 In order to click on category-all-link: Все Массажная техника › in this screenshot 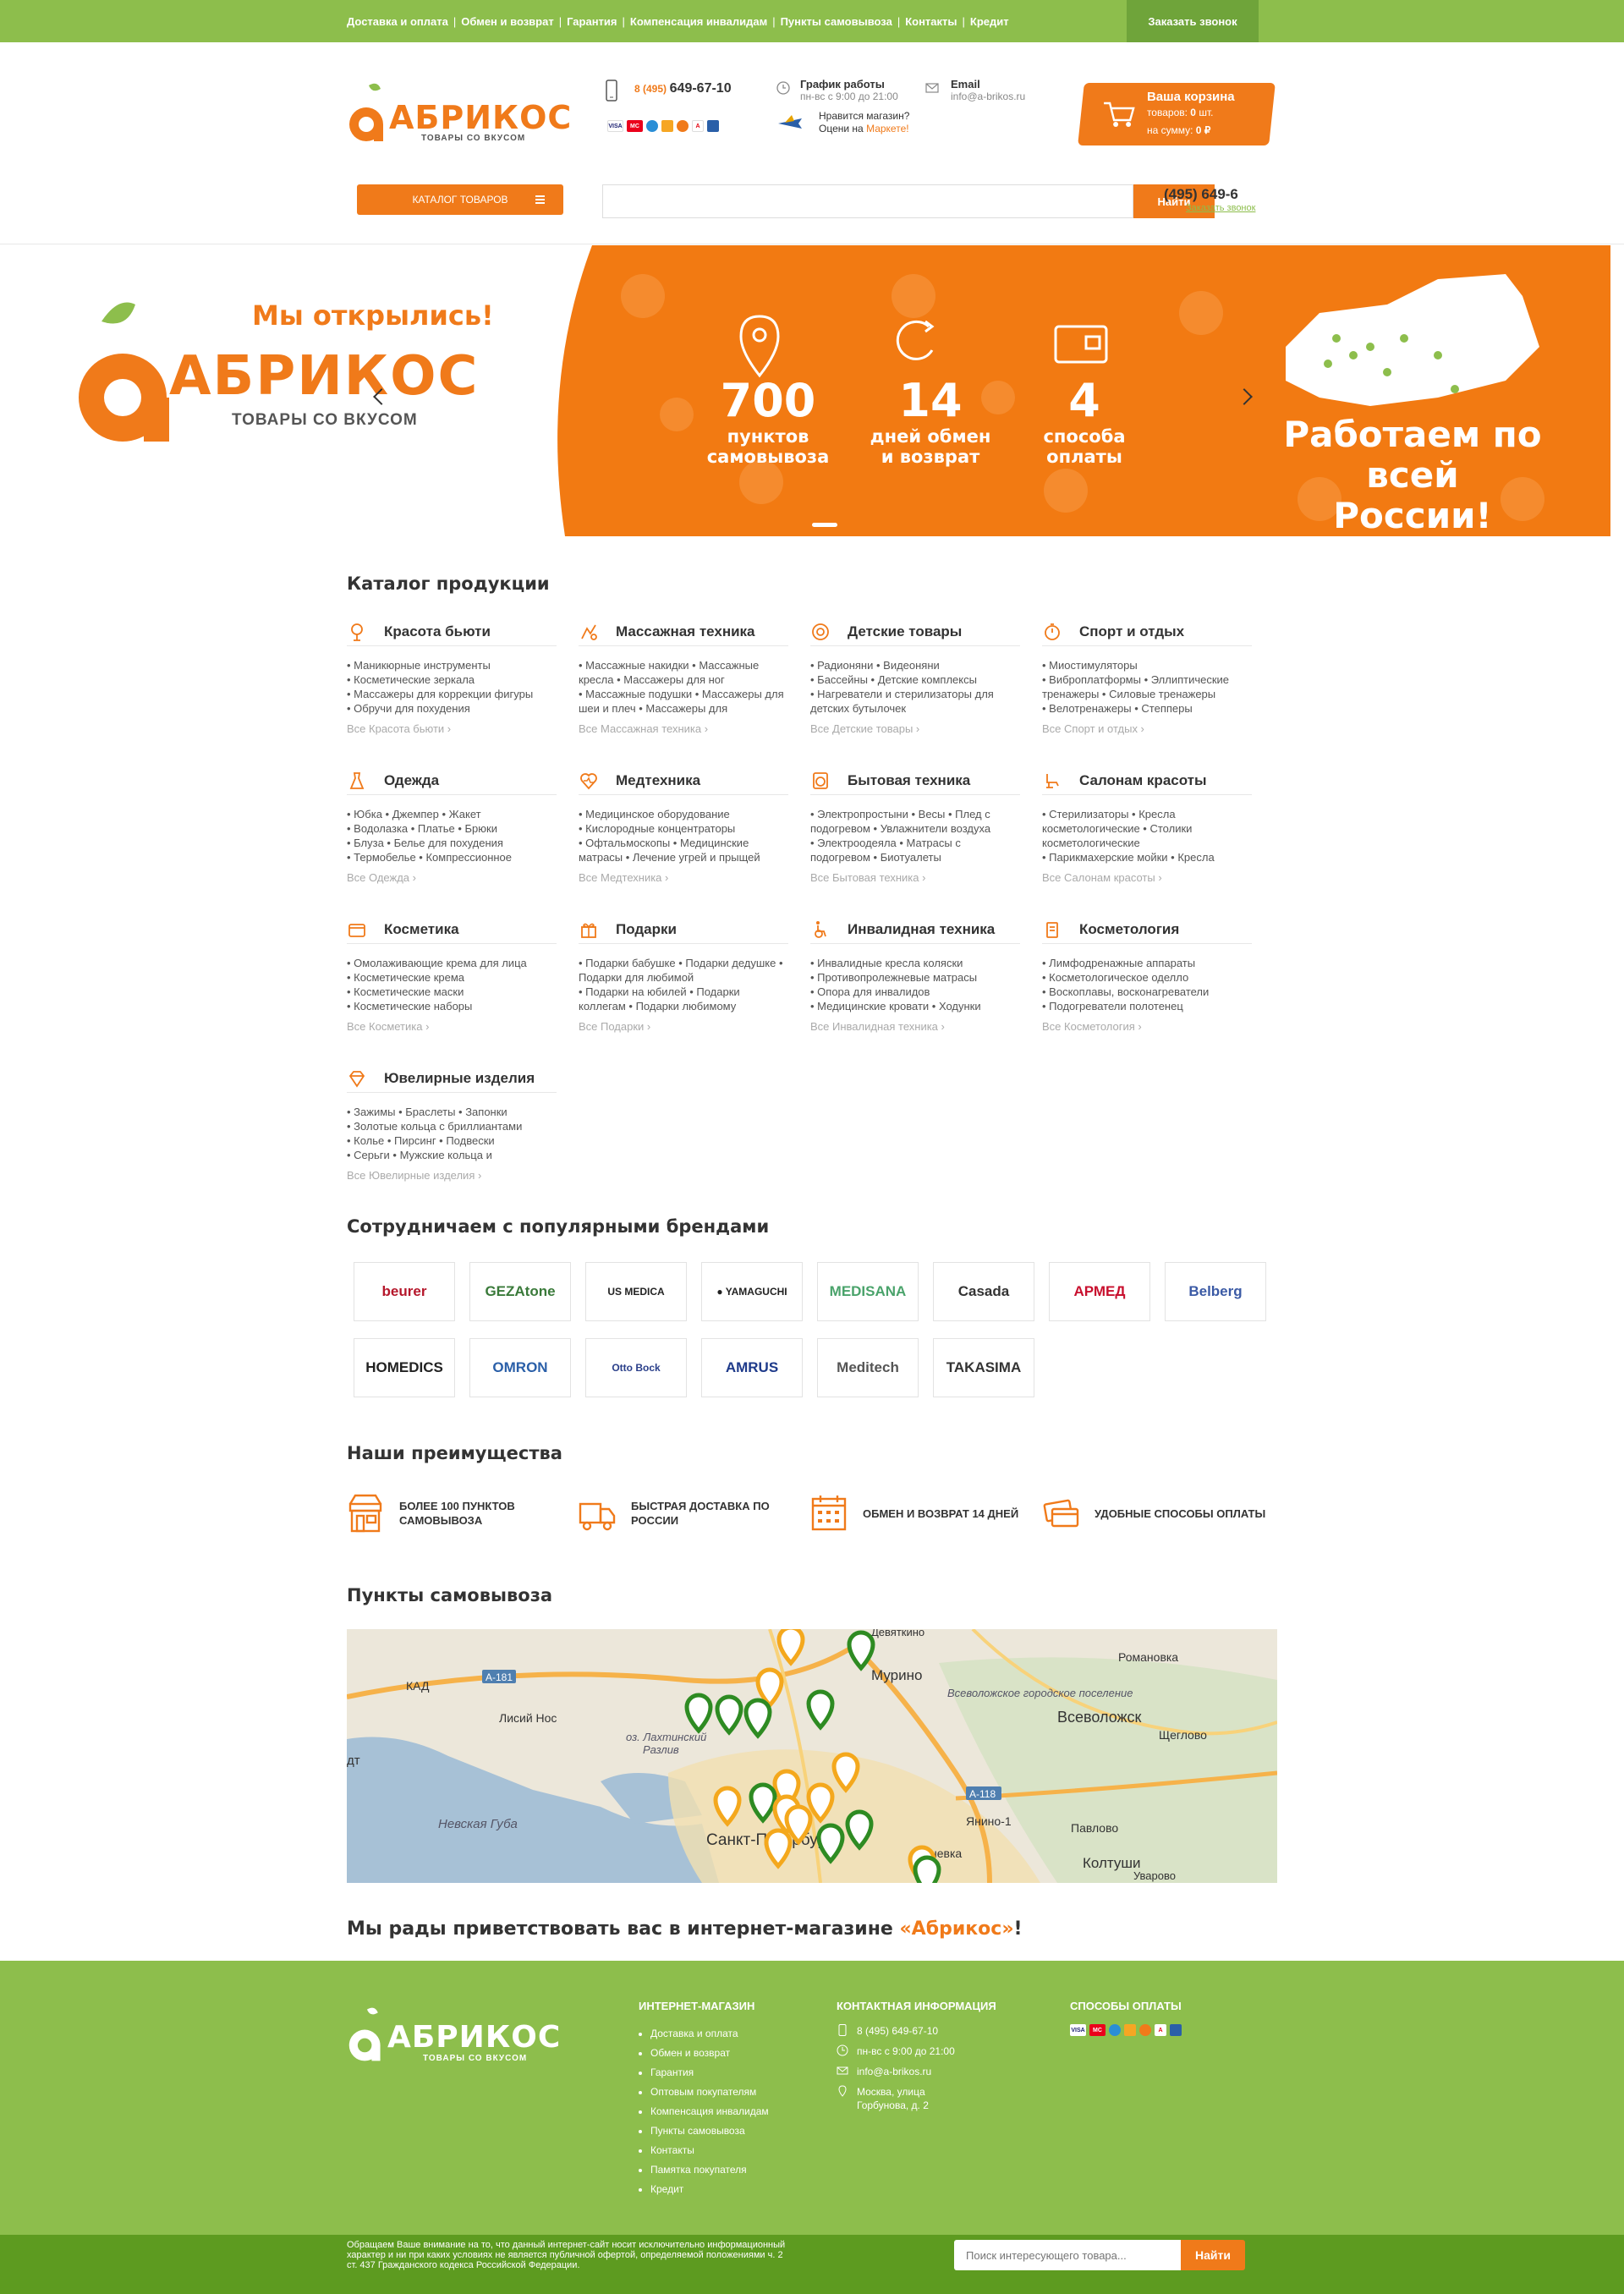, I will do `click(684, 728)`.